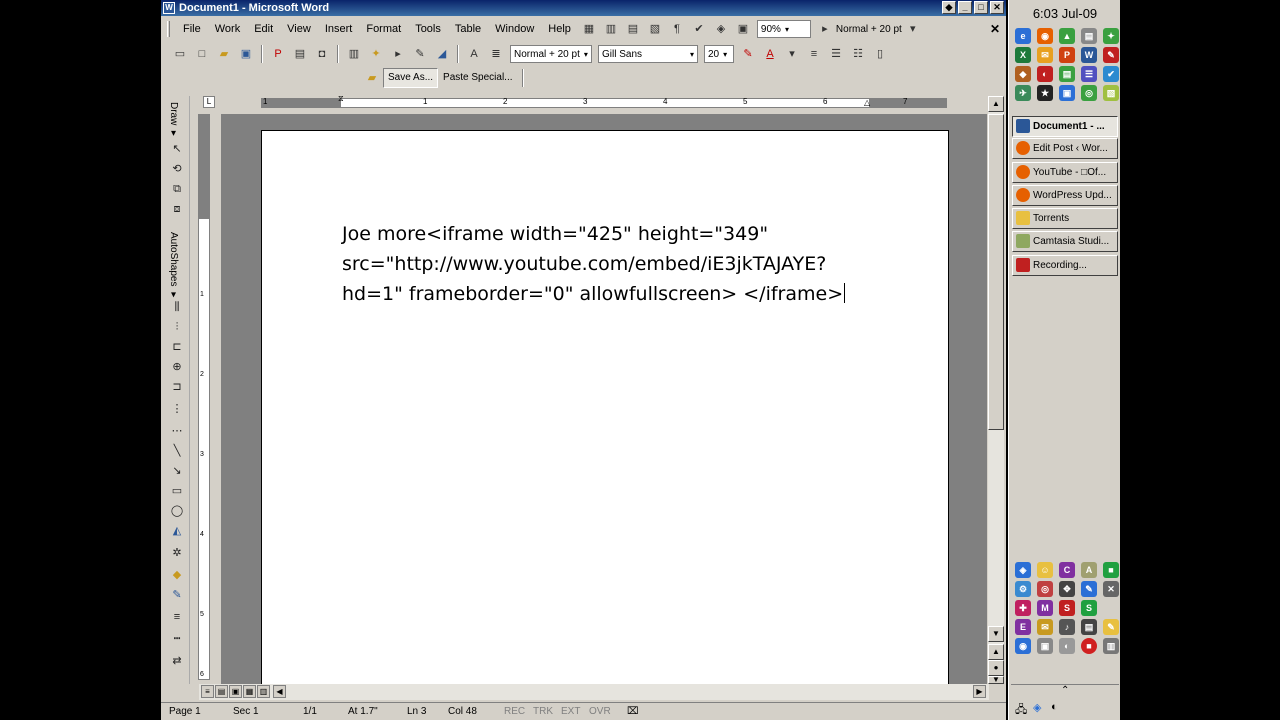  I want to click on new-icon: ▭, so click(180, 54).